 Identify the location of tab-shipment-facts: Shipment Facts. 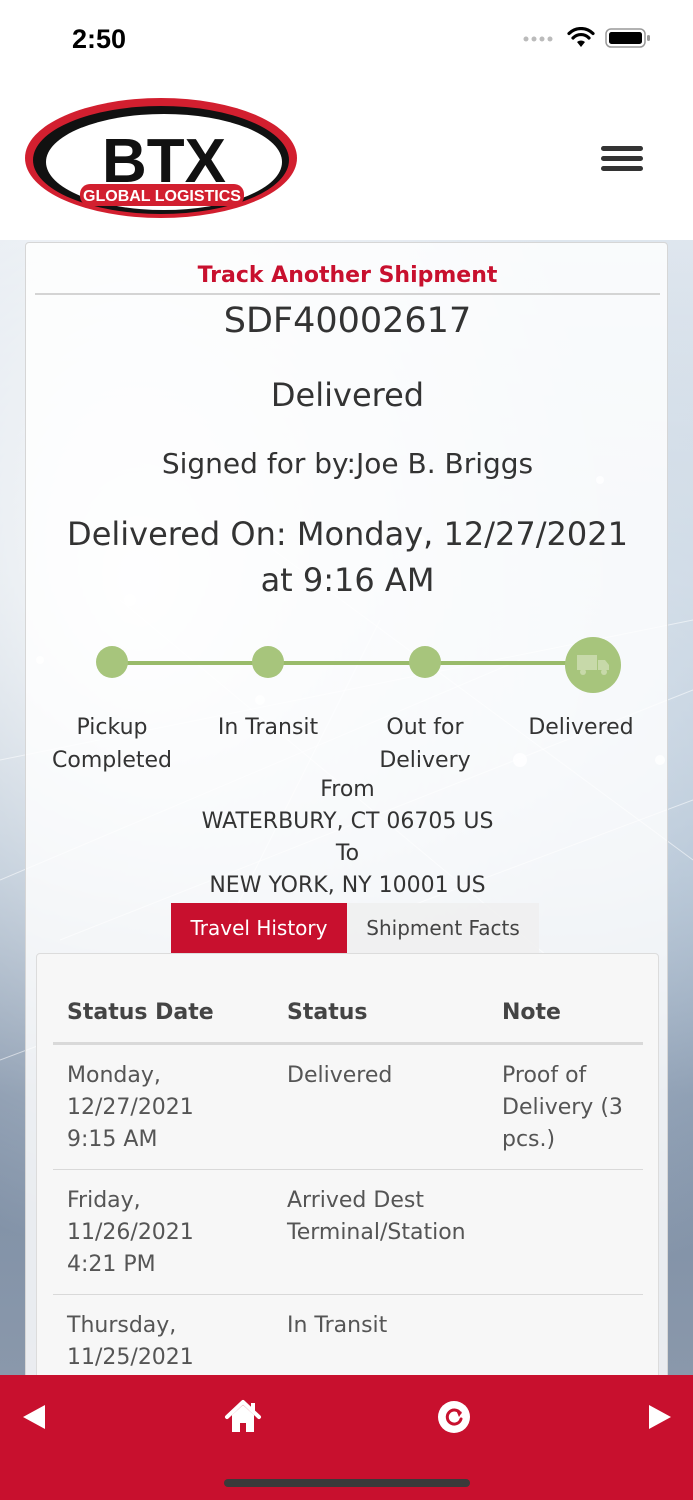
(443, 928).